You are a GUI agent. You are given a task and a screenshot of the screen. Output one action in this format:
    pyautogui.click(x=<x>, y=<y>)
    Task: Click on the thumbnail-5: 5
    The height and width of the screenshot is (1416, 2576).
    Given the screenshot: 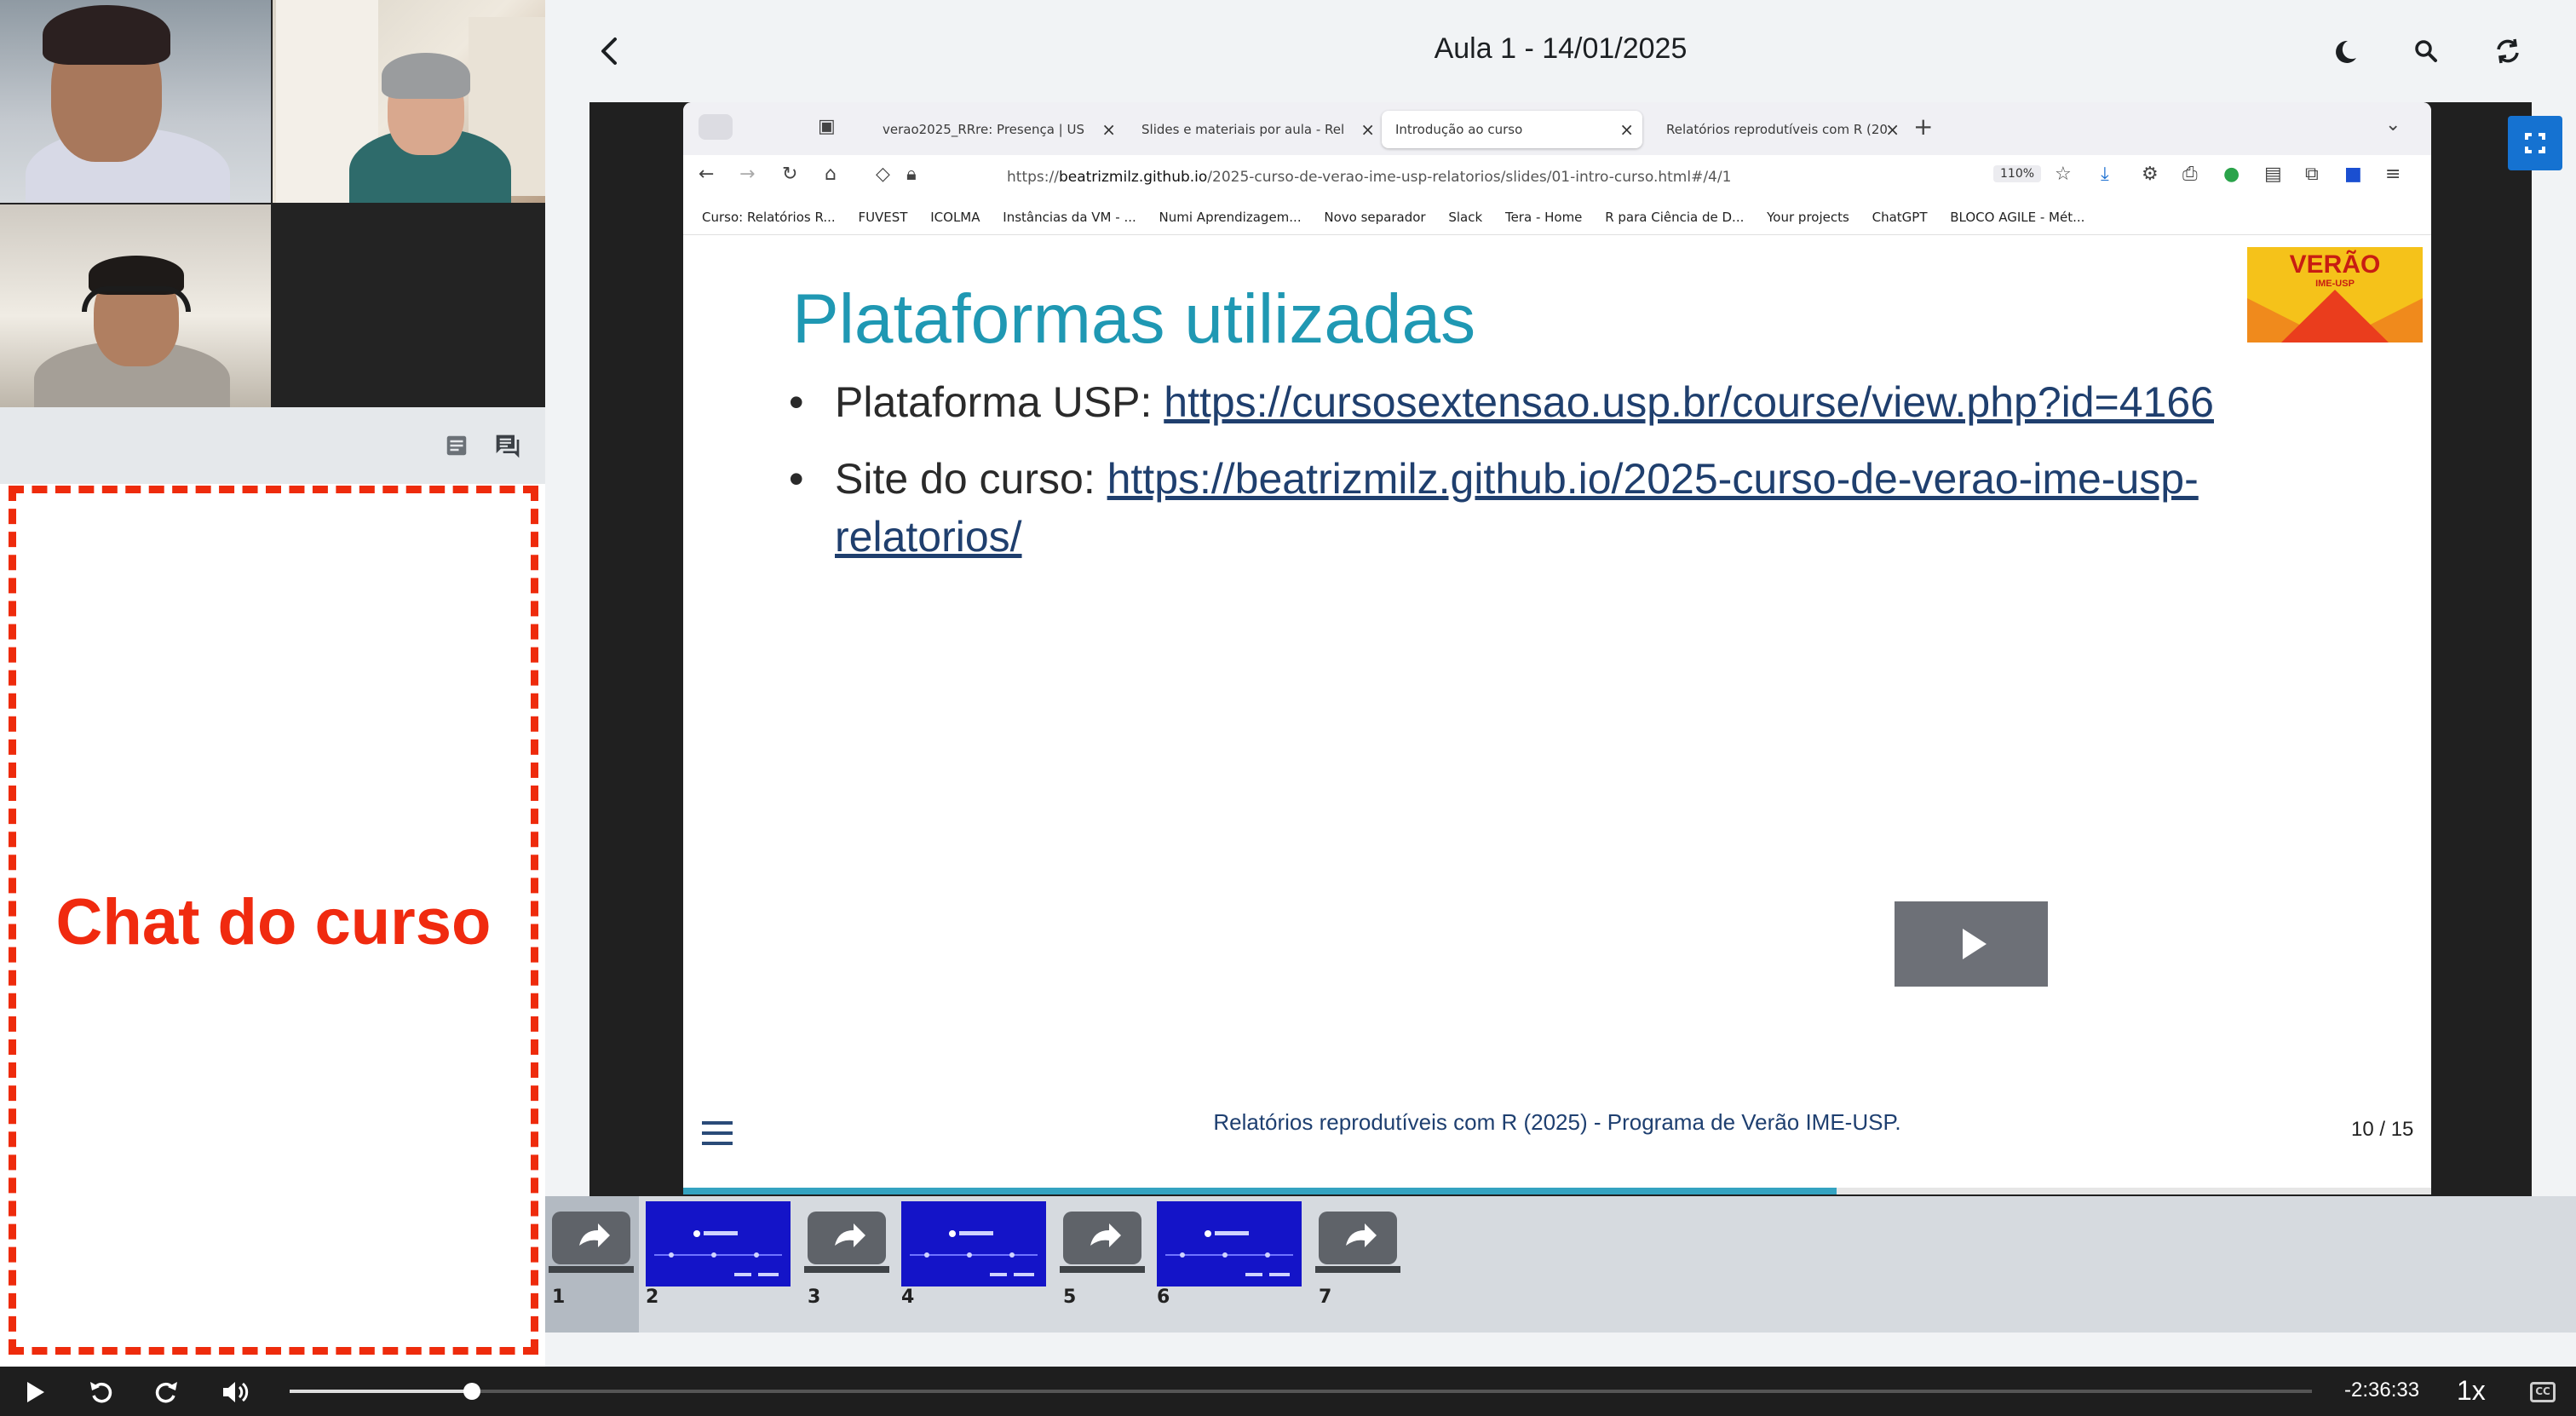 What is the action you would take?
    pyautogui.click(x=1103, y=1264)
    